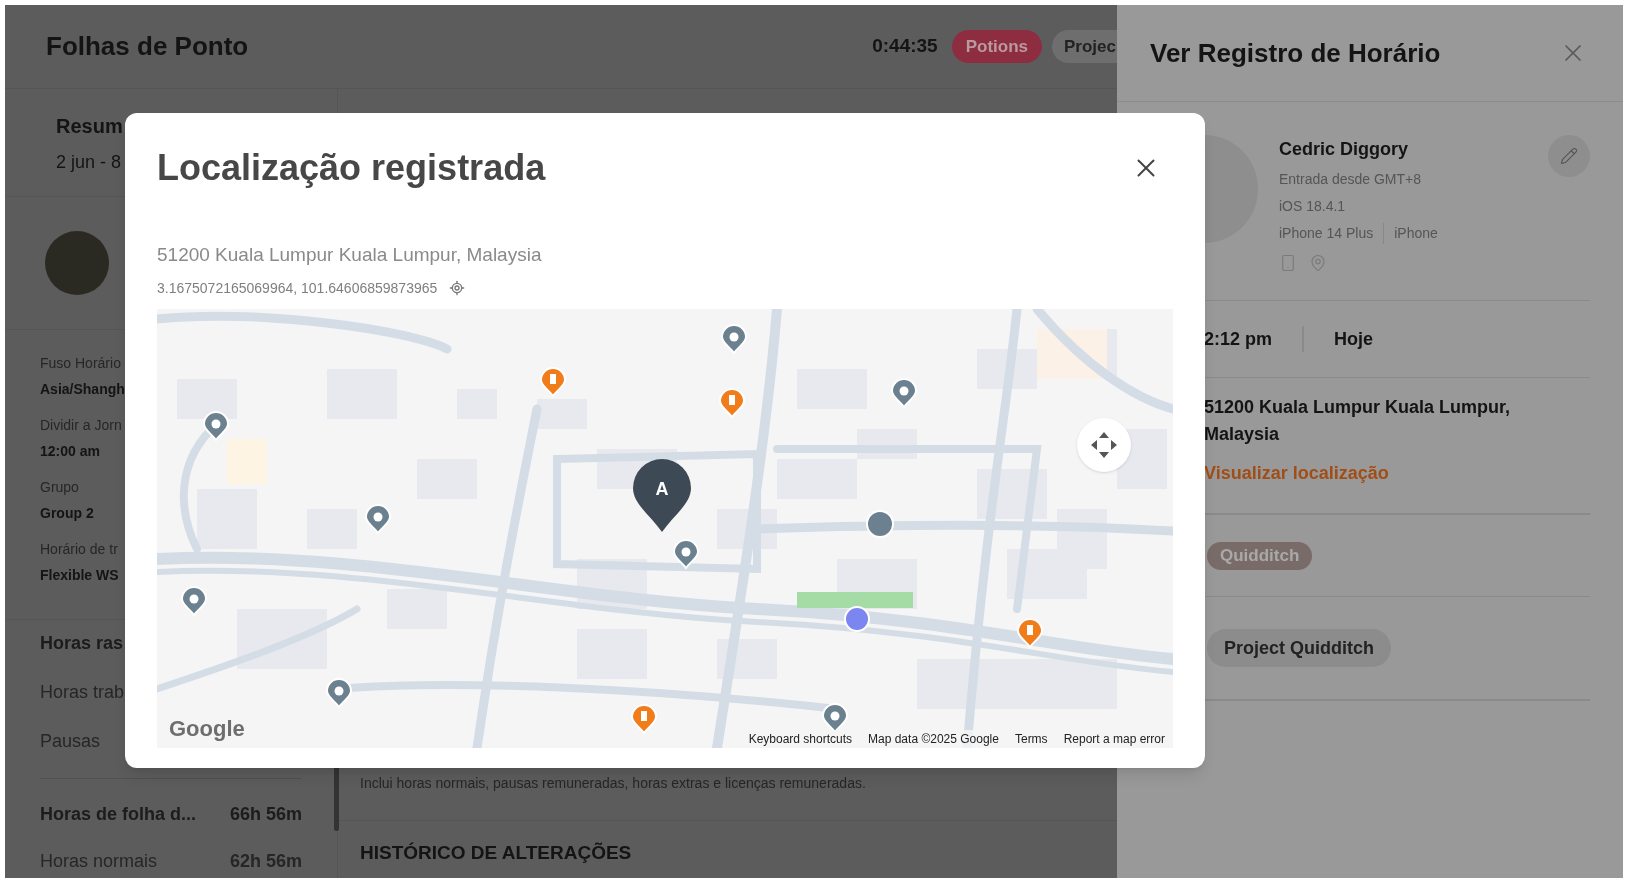 The image size is (1628, 883). What do you see at coordinates (905, 46) in the screenshot?
I see `timer: 0:44:35` at bounding box center [905, 46].